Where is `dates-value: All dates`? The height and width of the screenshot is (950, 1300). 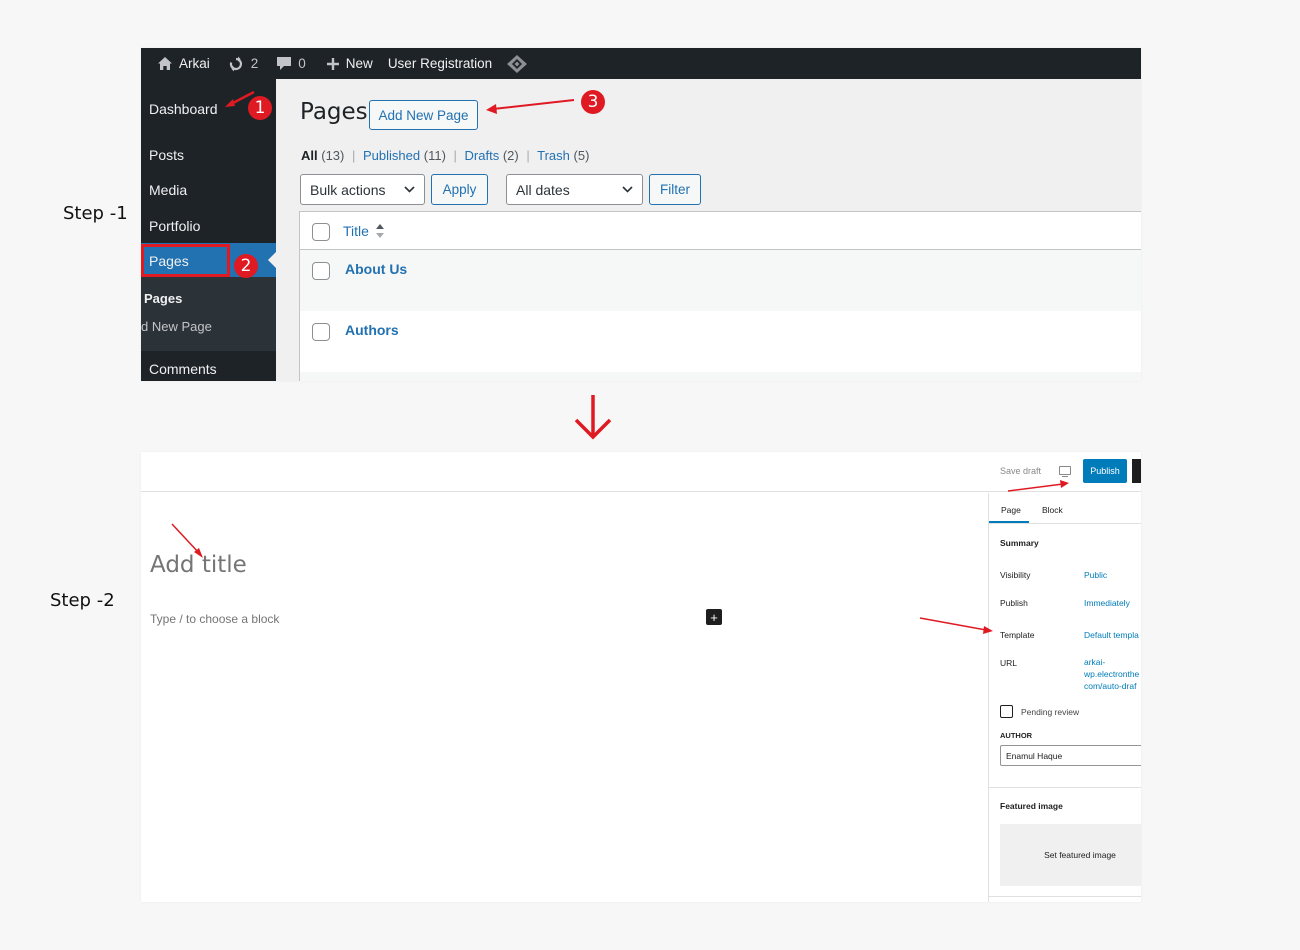
dates-value: All dates is located at coordinates (543, 189).